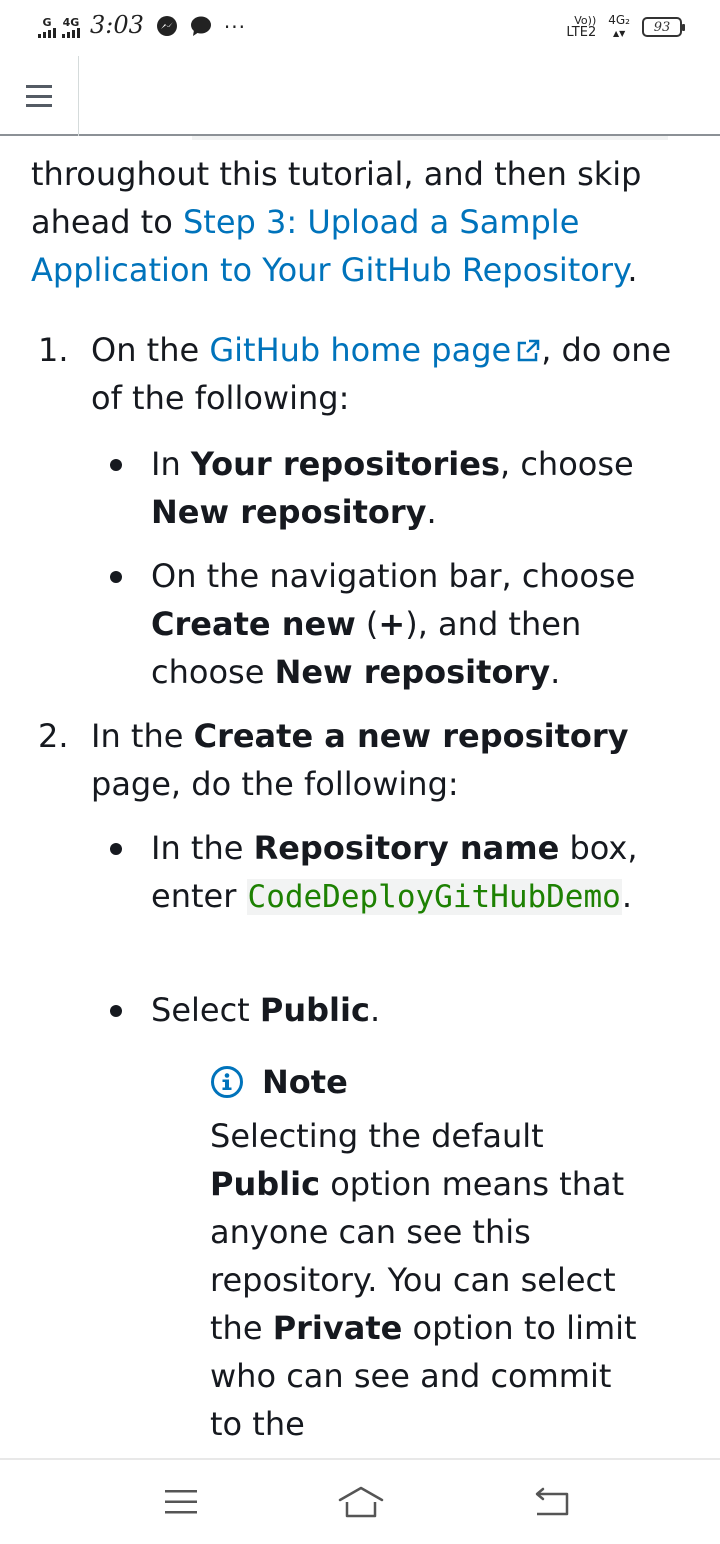 This screenshot has width=720, height=1544. I want to click on menu-button, so click(39, 96).